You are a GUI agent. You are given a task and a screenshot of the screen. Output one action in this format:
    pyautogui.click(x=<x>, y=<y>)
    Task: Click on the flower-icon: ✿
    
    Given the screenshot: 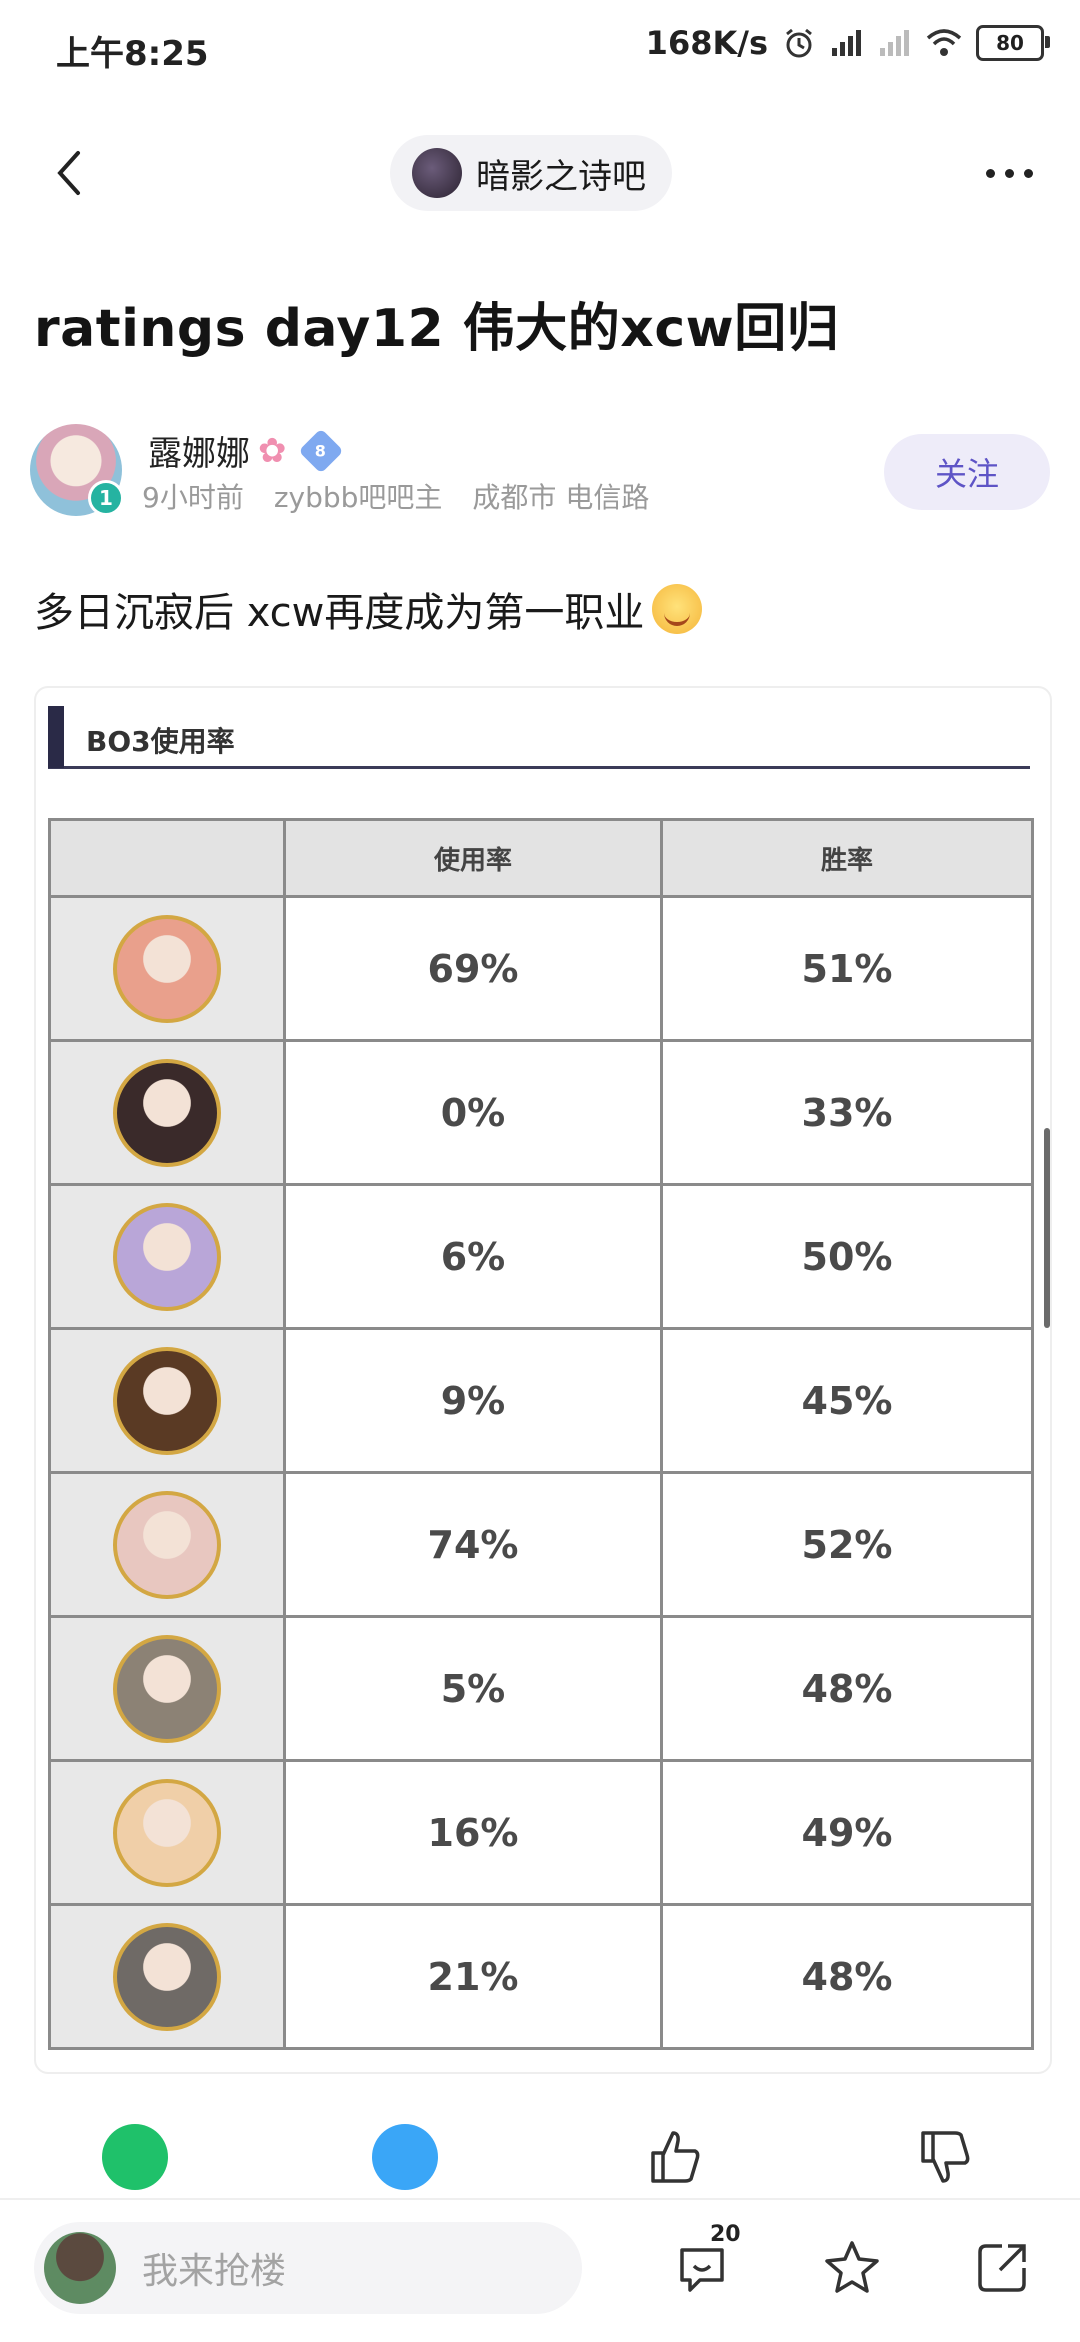 What is the action you would take?
    pyautogui.click(x=272, y=450)
    